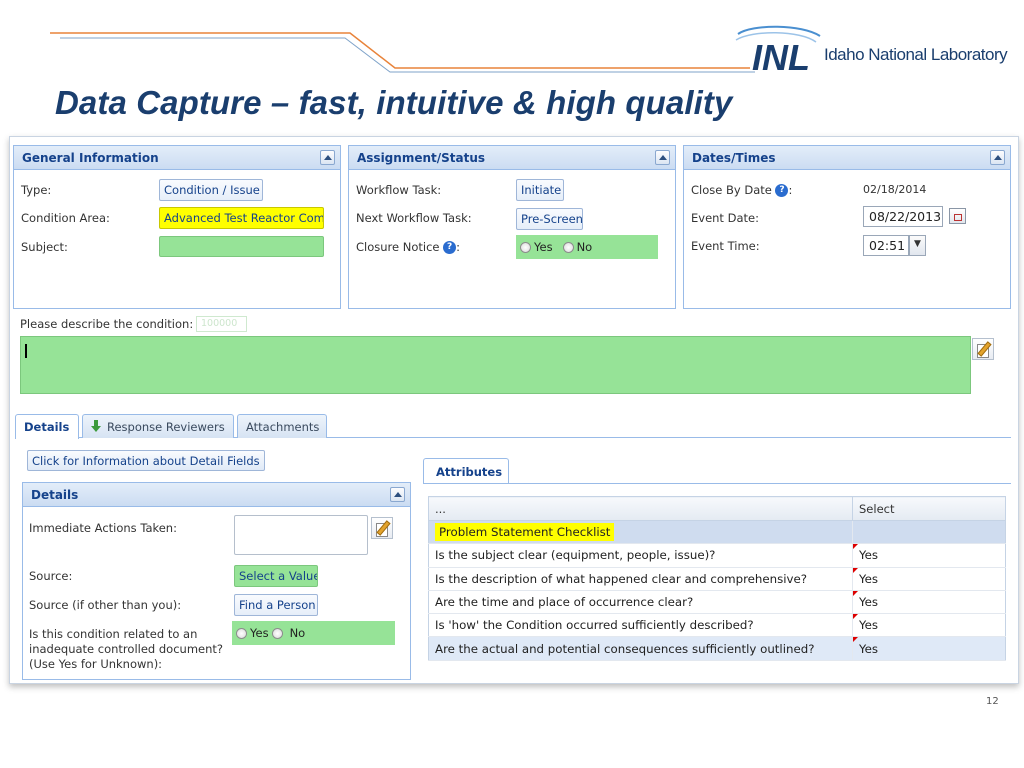 This screenshot has width=1024, height=768. Describe the element at coordinates (886, 245) in the screenshot. I see `event-time-input: 02:51` at that location.